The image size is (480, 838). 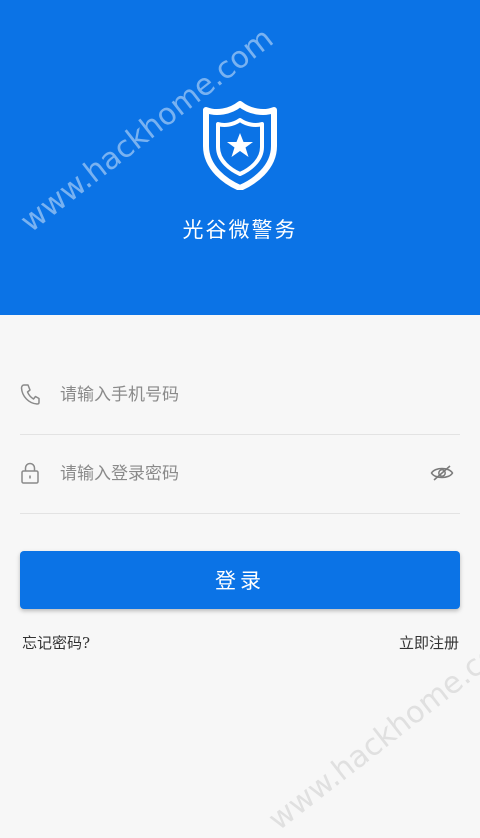 What do you see at coordinates (240, 580) in the screenshot?
I see `login-button: 登录` at bounding box center [240, 580].